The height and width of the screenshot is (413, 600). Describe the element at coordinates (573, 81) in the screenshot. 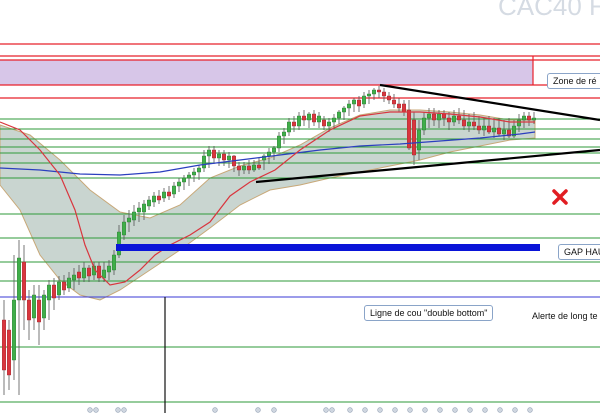

I see `resistance-zone-label: Zone de ré` at that location.